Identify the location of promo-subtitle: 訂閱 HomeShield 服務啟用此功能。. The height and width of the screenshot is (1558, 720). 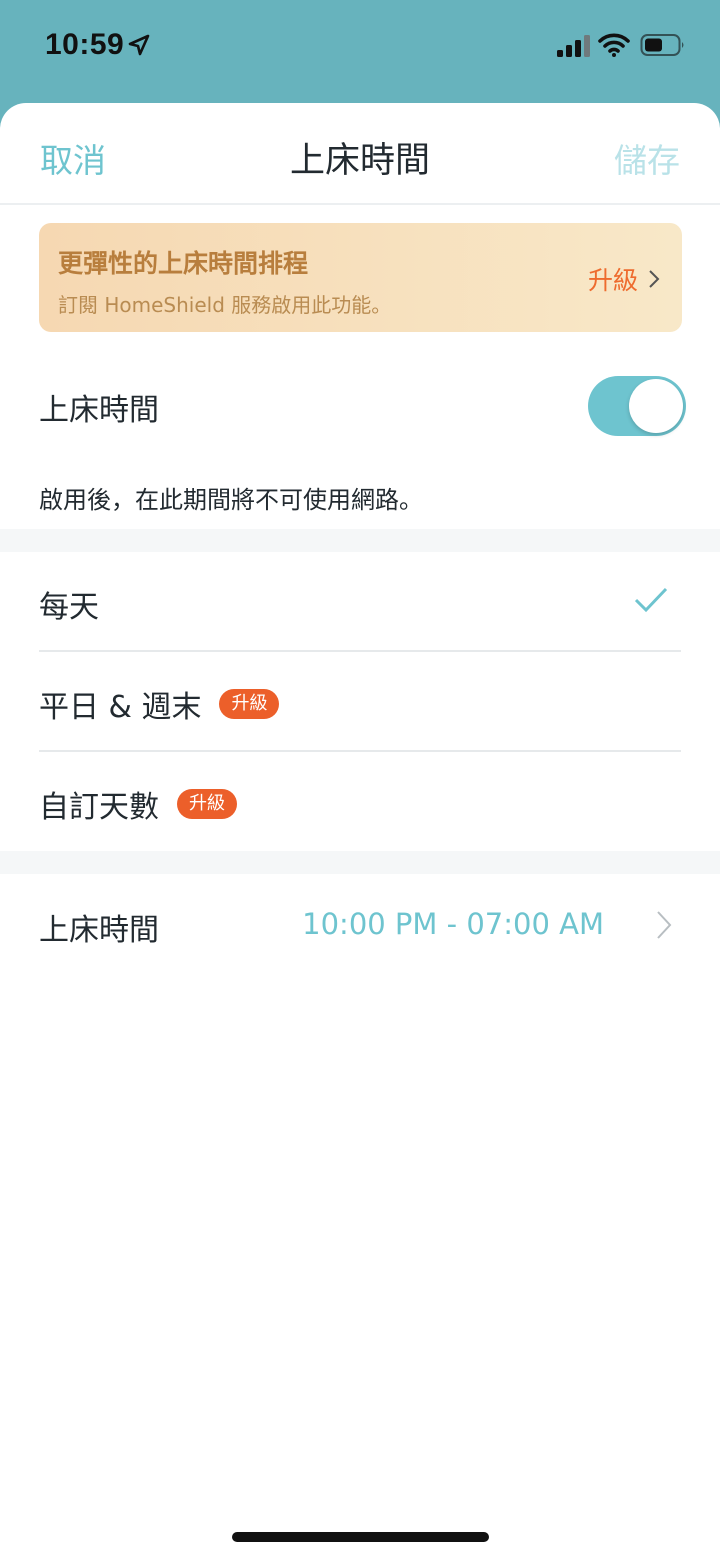
(225, 305).